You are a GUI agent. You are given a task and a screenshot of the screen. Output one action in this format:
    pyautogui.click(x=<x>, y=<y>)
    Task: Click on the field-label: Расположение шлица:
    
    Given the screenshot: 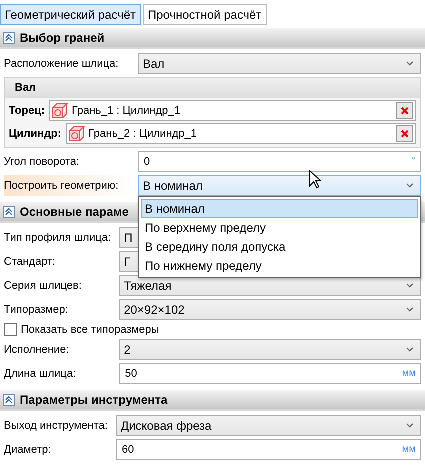 What is the action you would take?
    pyautogui.click(x=62, y=64)
    